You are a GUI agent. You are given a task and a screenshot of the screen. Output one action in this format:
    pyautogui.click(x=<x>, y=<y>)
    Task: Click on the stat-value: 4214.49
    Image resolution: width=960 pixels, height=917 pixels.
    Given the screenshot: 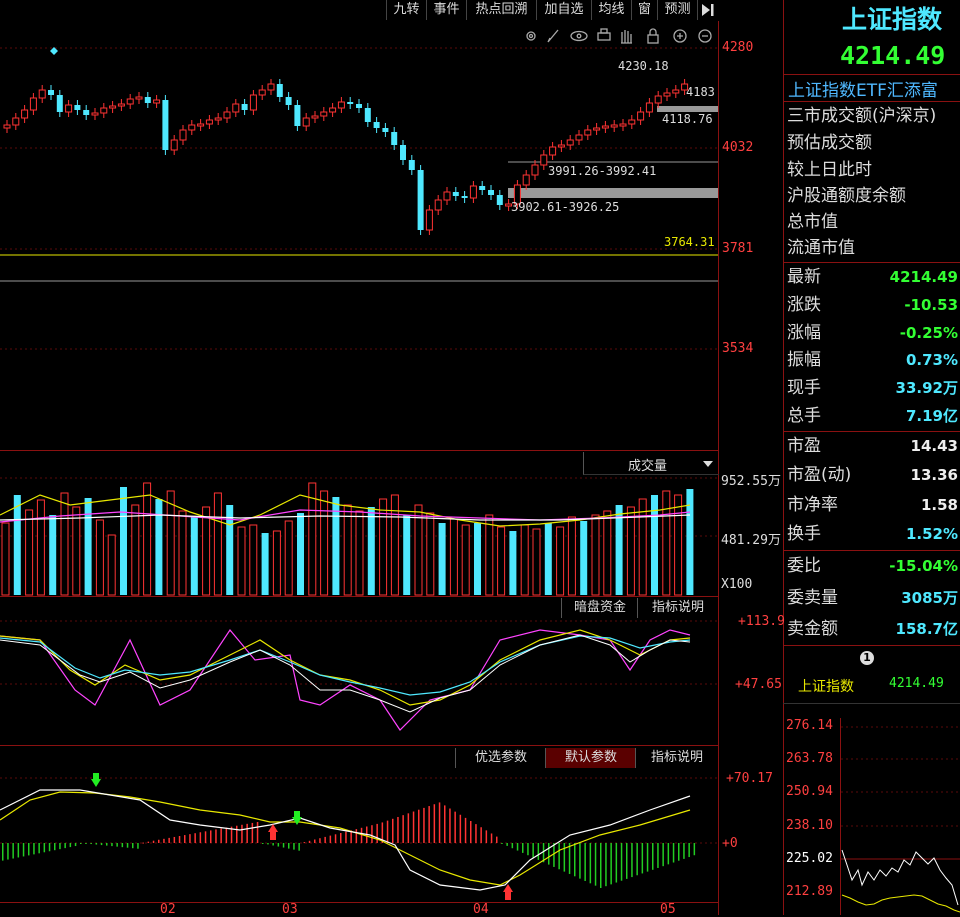 What is the action you would take?
    pyautogui.click(x=923, y=277)
    